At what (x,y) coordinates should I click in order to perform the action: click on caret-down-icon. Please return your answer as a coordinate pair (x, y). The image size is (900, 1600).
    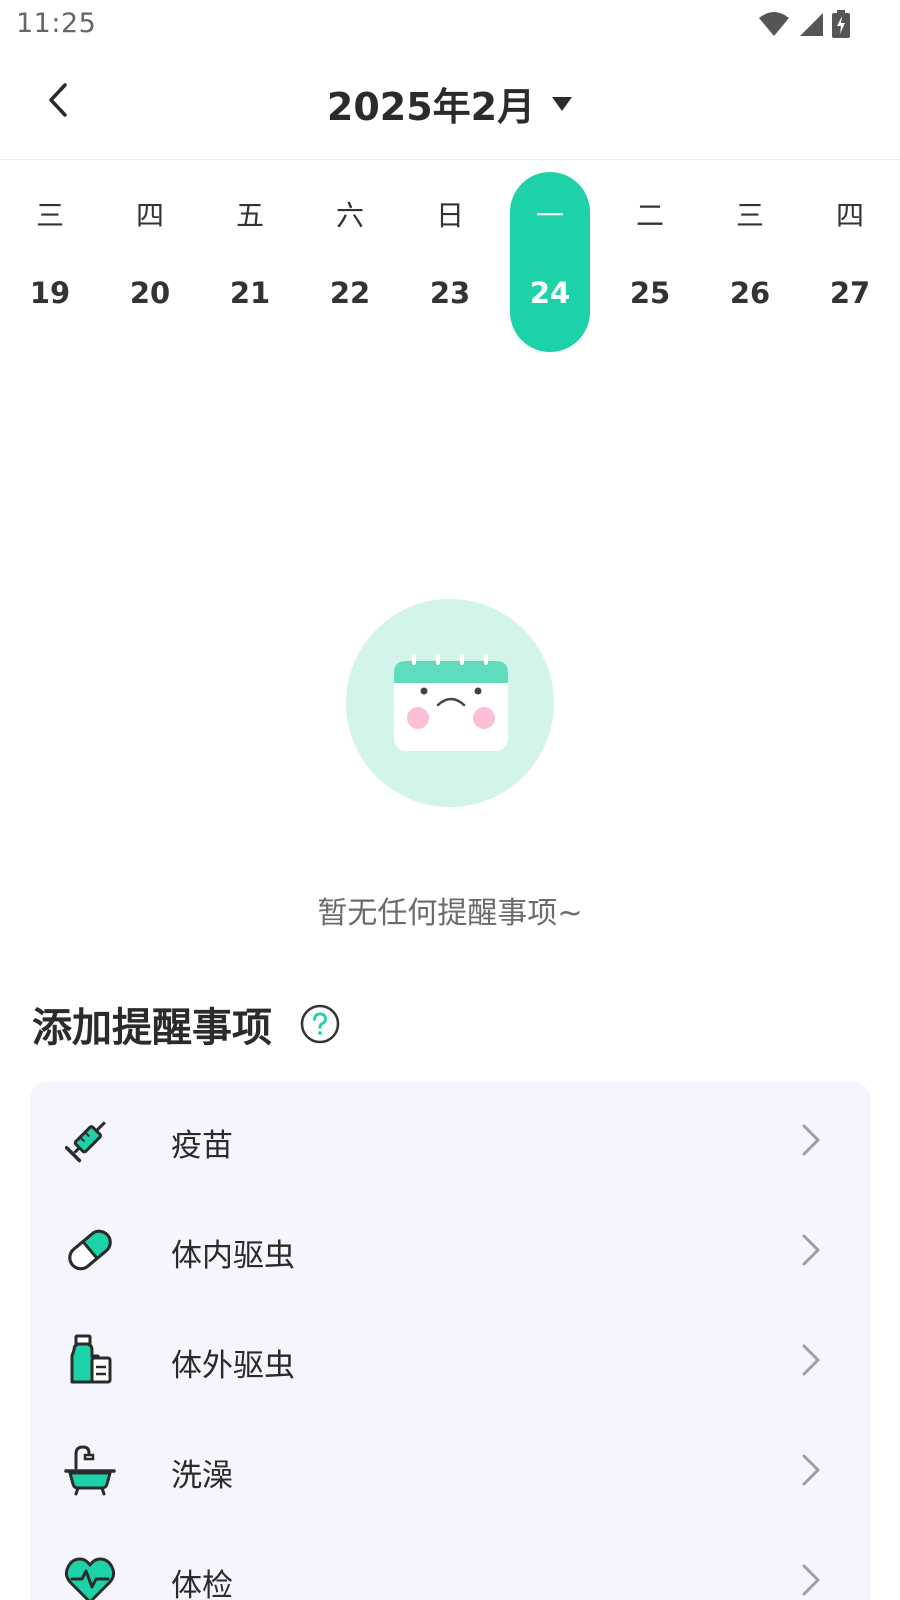
    Looking at the image, I should click on (562, 104).